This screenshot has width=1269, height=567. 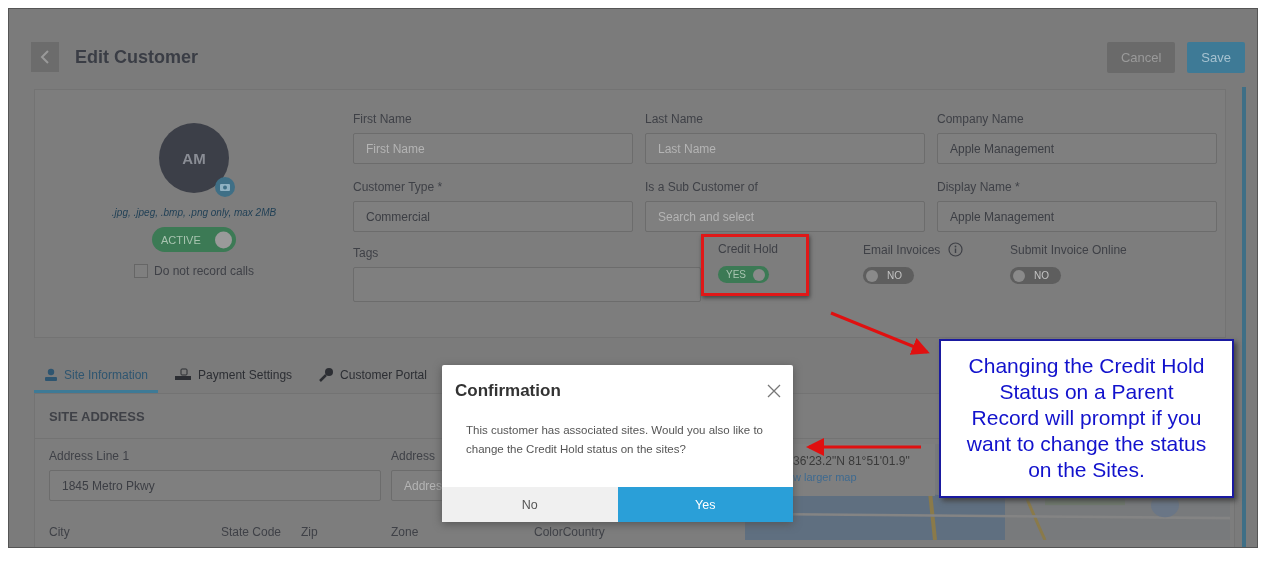 What do you see at coordinates (979, 187) in the screenshot?
I see `field-label: Display Name *` at bounding box center [979, 187].